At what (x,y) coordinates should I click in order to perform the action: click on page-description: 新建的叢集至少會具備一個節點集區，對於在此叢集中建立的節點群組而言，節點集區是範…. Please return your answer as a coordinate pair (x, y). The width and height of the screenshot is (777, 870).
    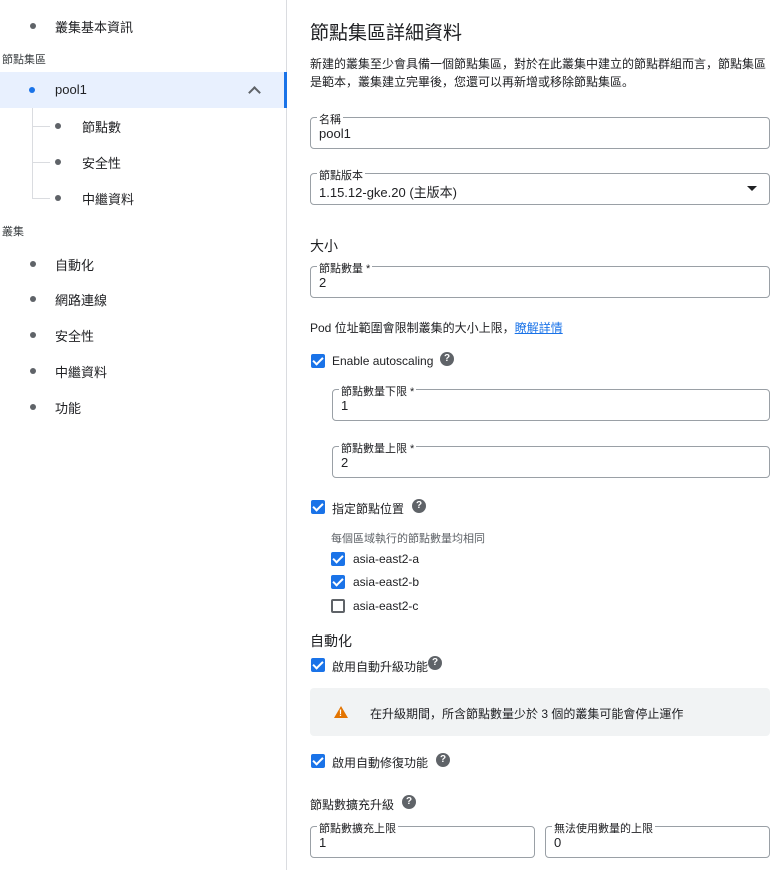
    Looking at the image, I should click on (538, 73).